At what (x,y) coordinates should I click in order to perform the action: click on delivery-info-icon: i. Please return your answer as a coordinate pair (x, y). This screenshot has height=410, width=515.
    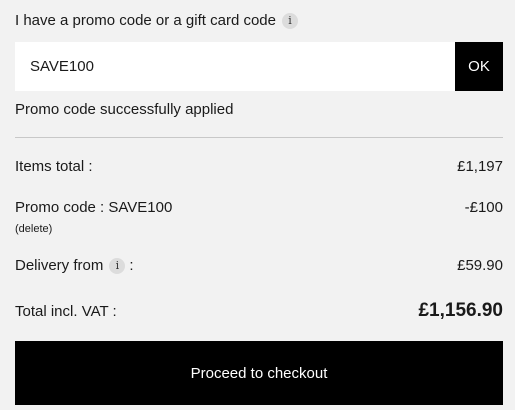
    Looking at the image, I should click on (117, 265).